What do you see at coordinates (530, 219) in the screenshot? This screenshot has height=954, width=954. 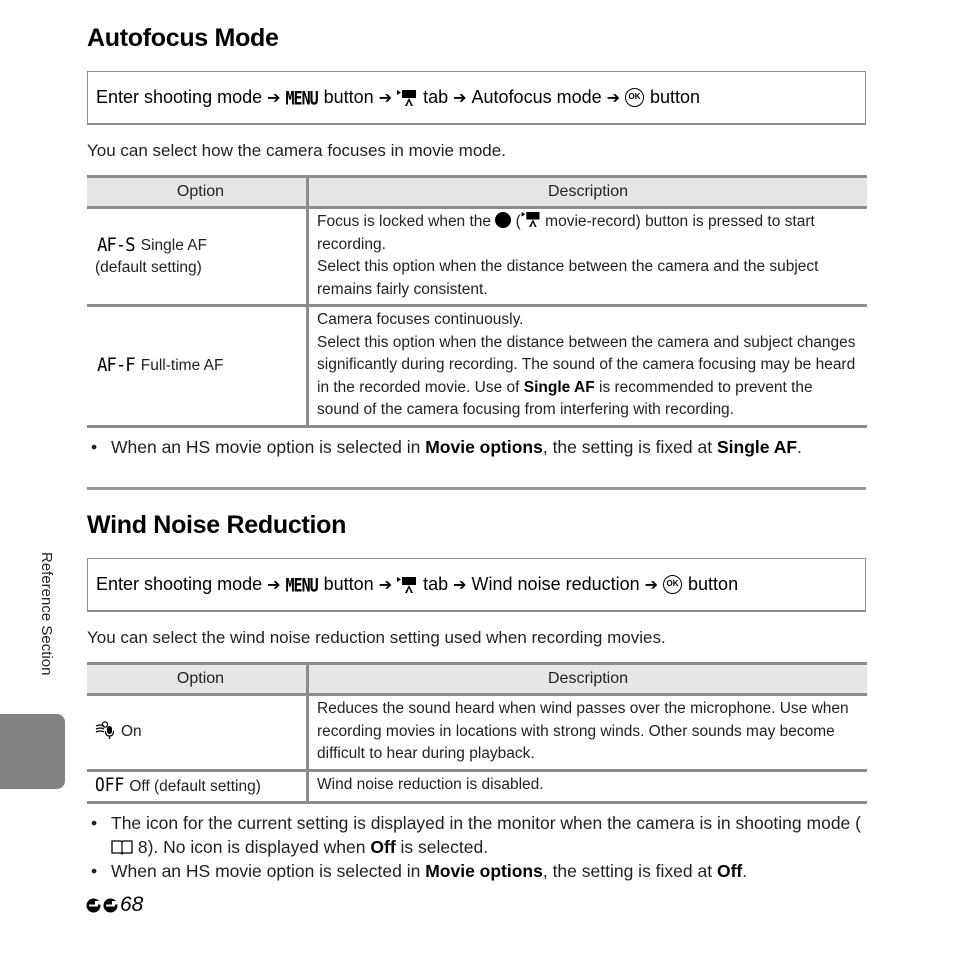 I see `movie-record-icon` at bounding box center [530, 219].